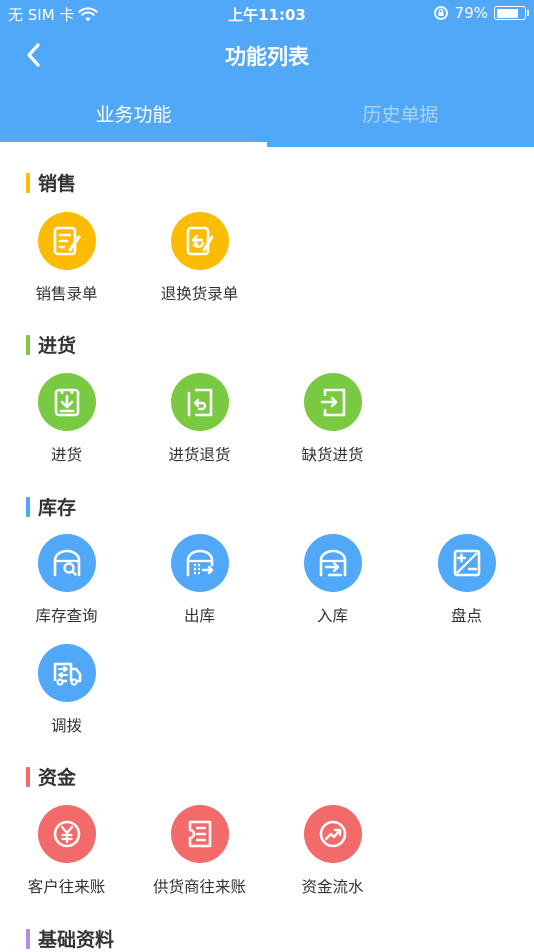  What do you see at coordinates (199, 419) in the screenshot?
I see `purchase-return-button: 进货退货` at bounding box center [199, 419].